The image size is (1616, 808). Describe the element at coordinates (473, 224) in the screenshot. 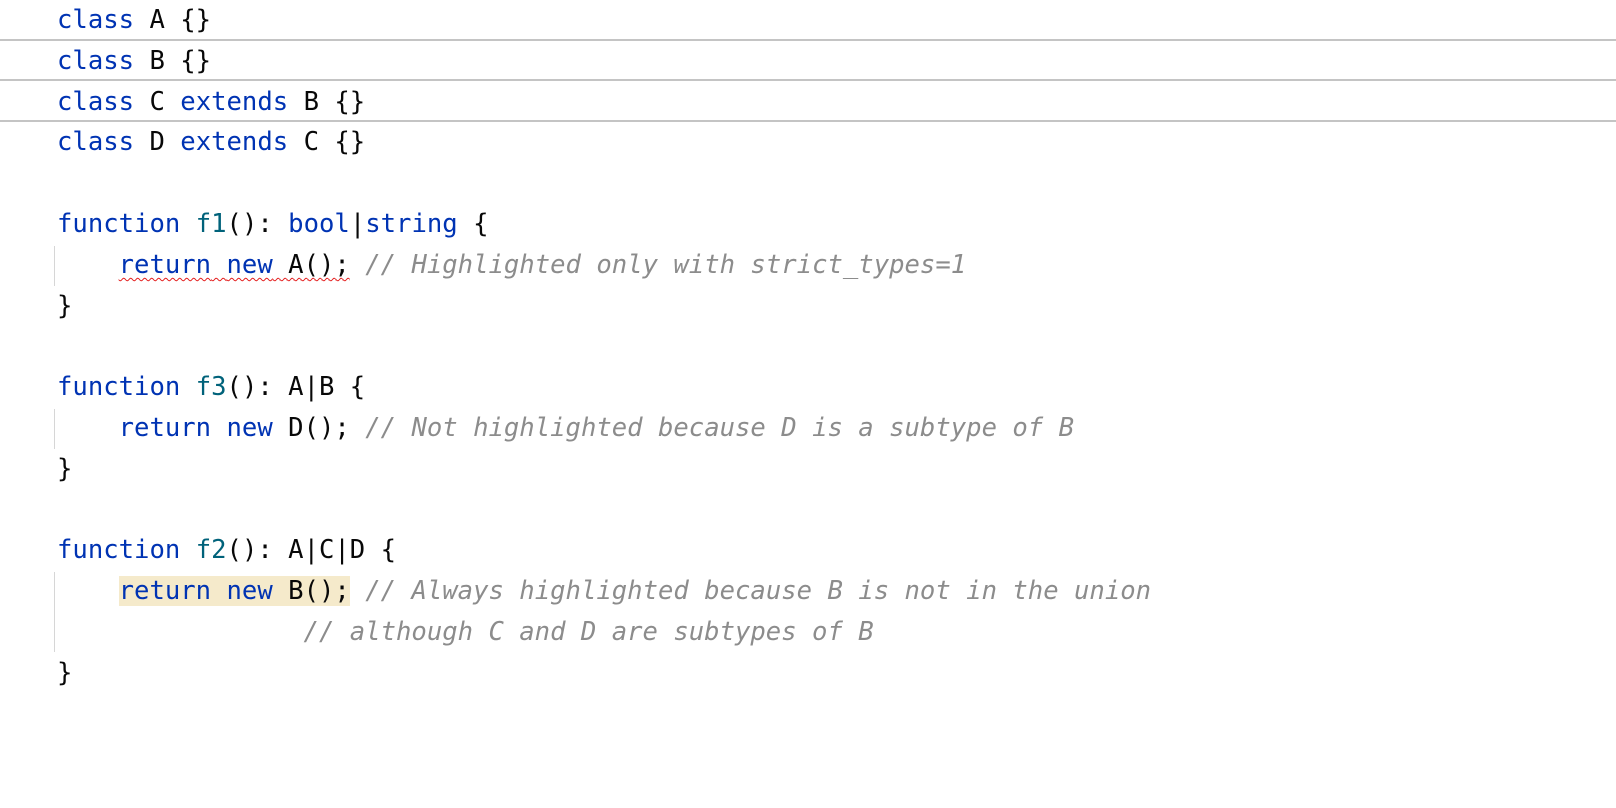

I see `code-token: {` at that location.